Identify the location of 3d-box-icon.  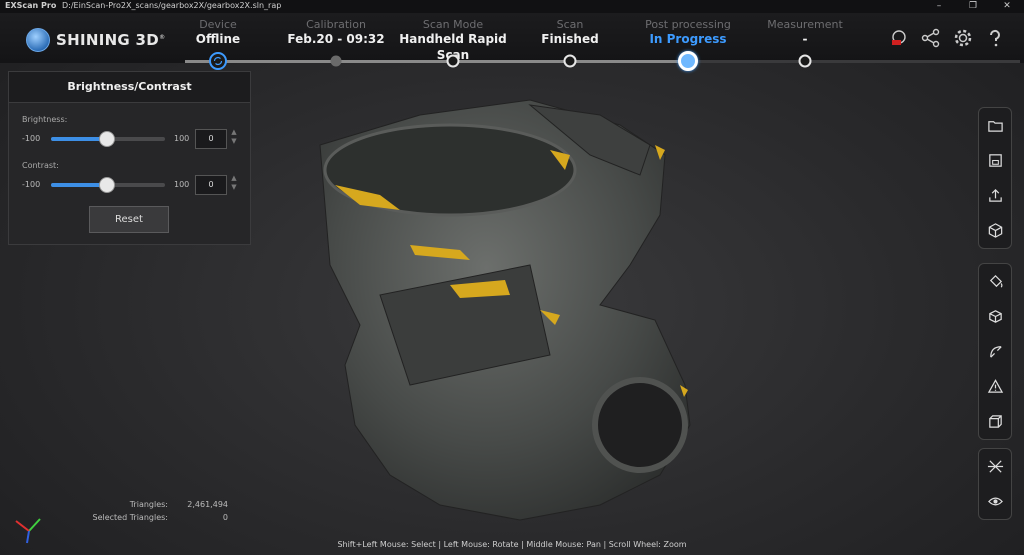
(995, 230).